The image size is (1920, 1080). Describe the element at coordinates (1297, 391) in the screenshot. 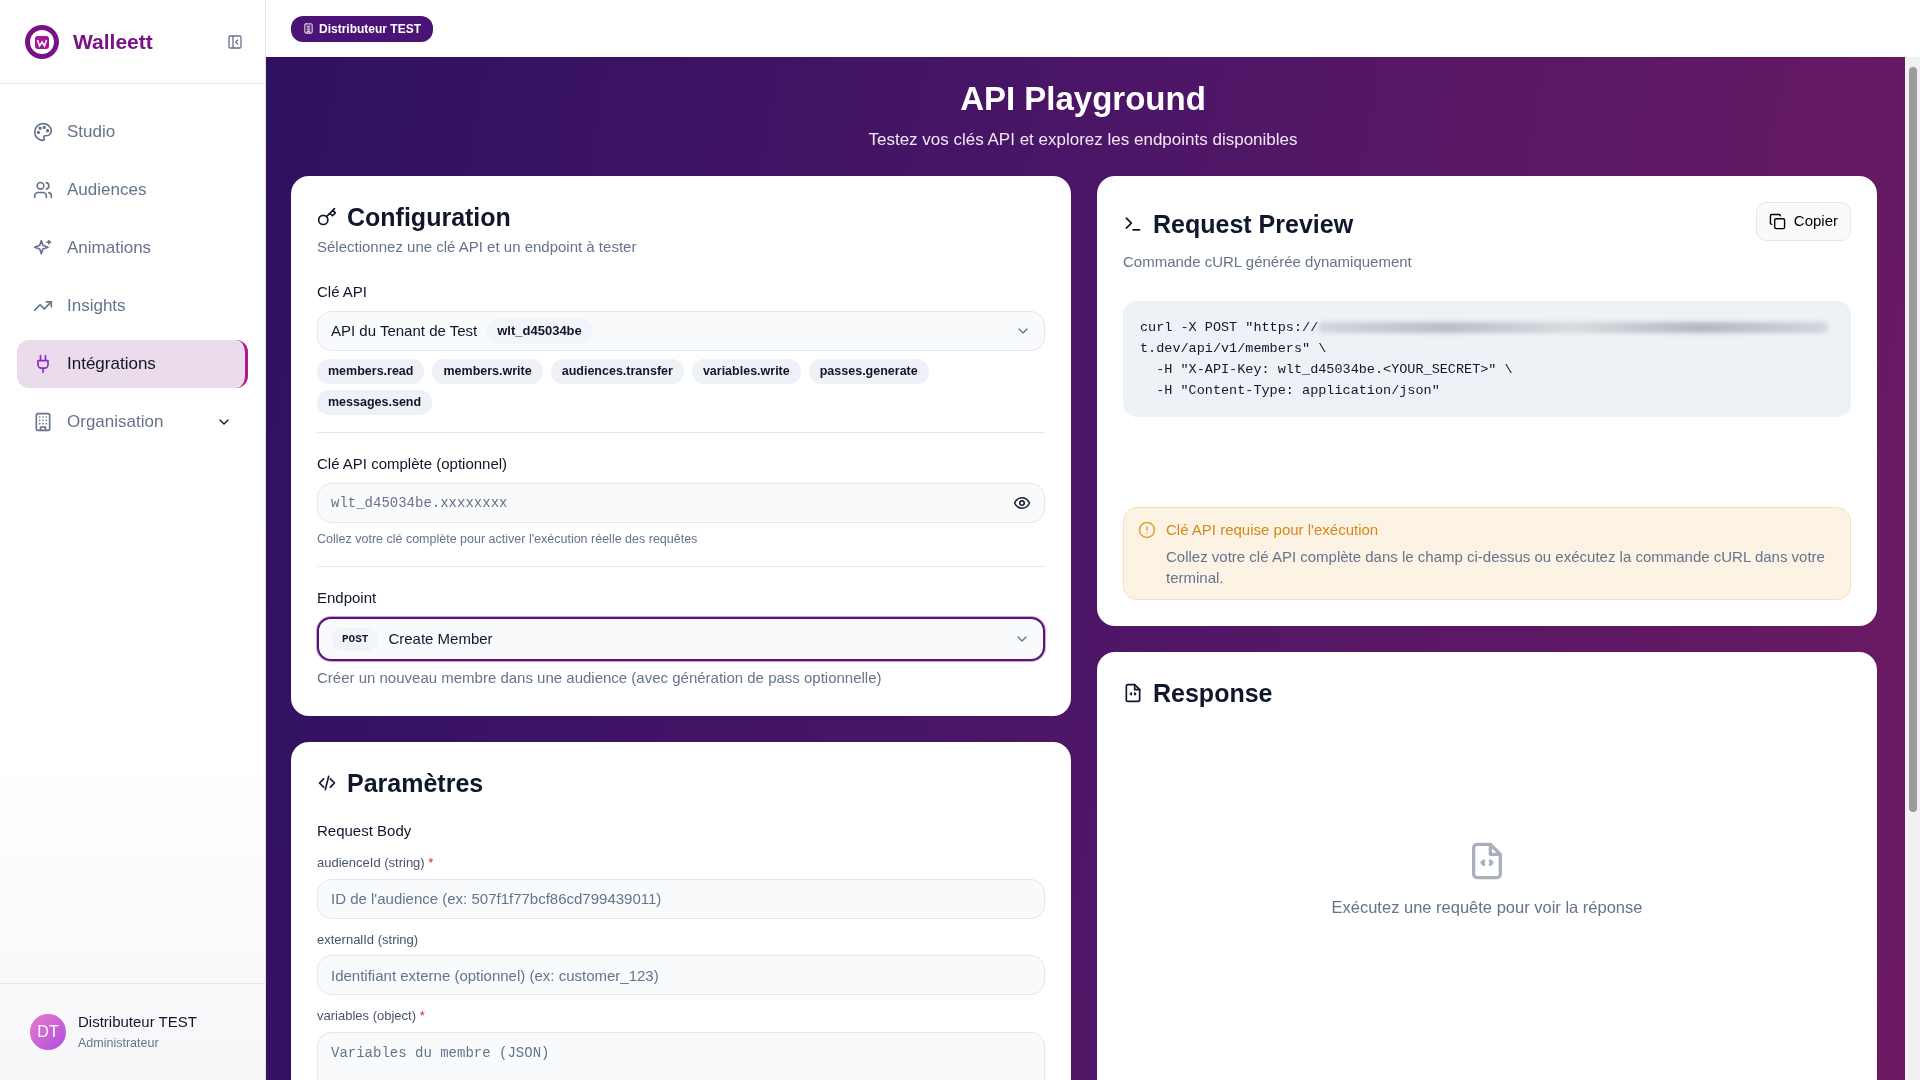

I see `code-line: -H "Content-Type: application/json"` at that location.